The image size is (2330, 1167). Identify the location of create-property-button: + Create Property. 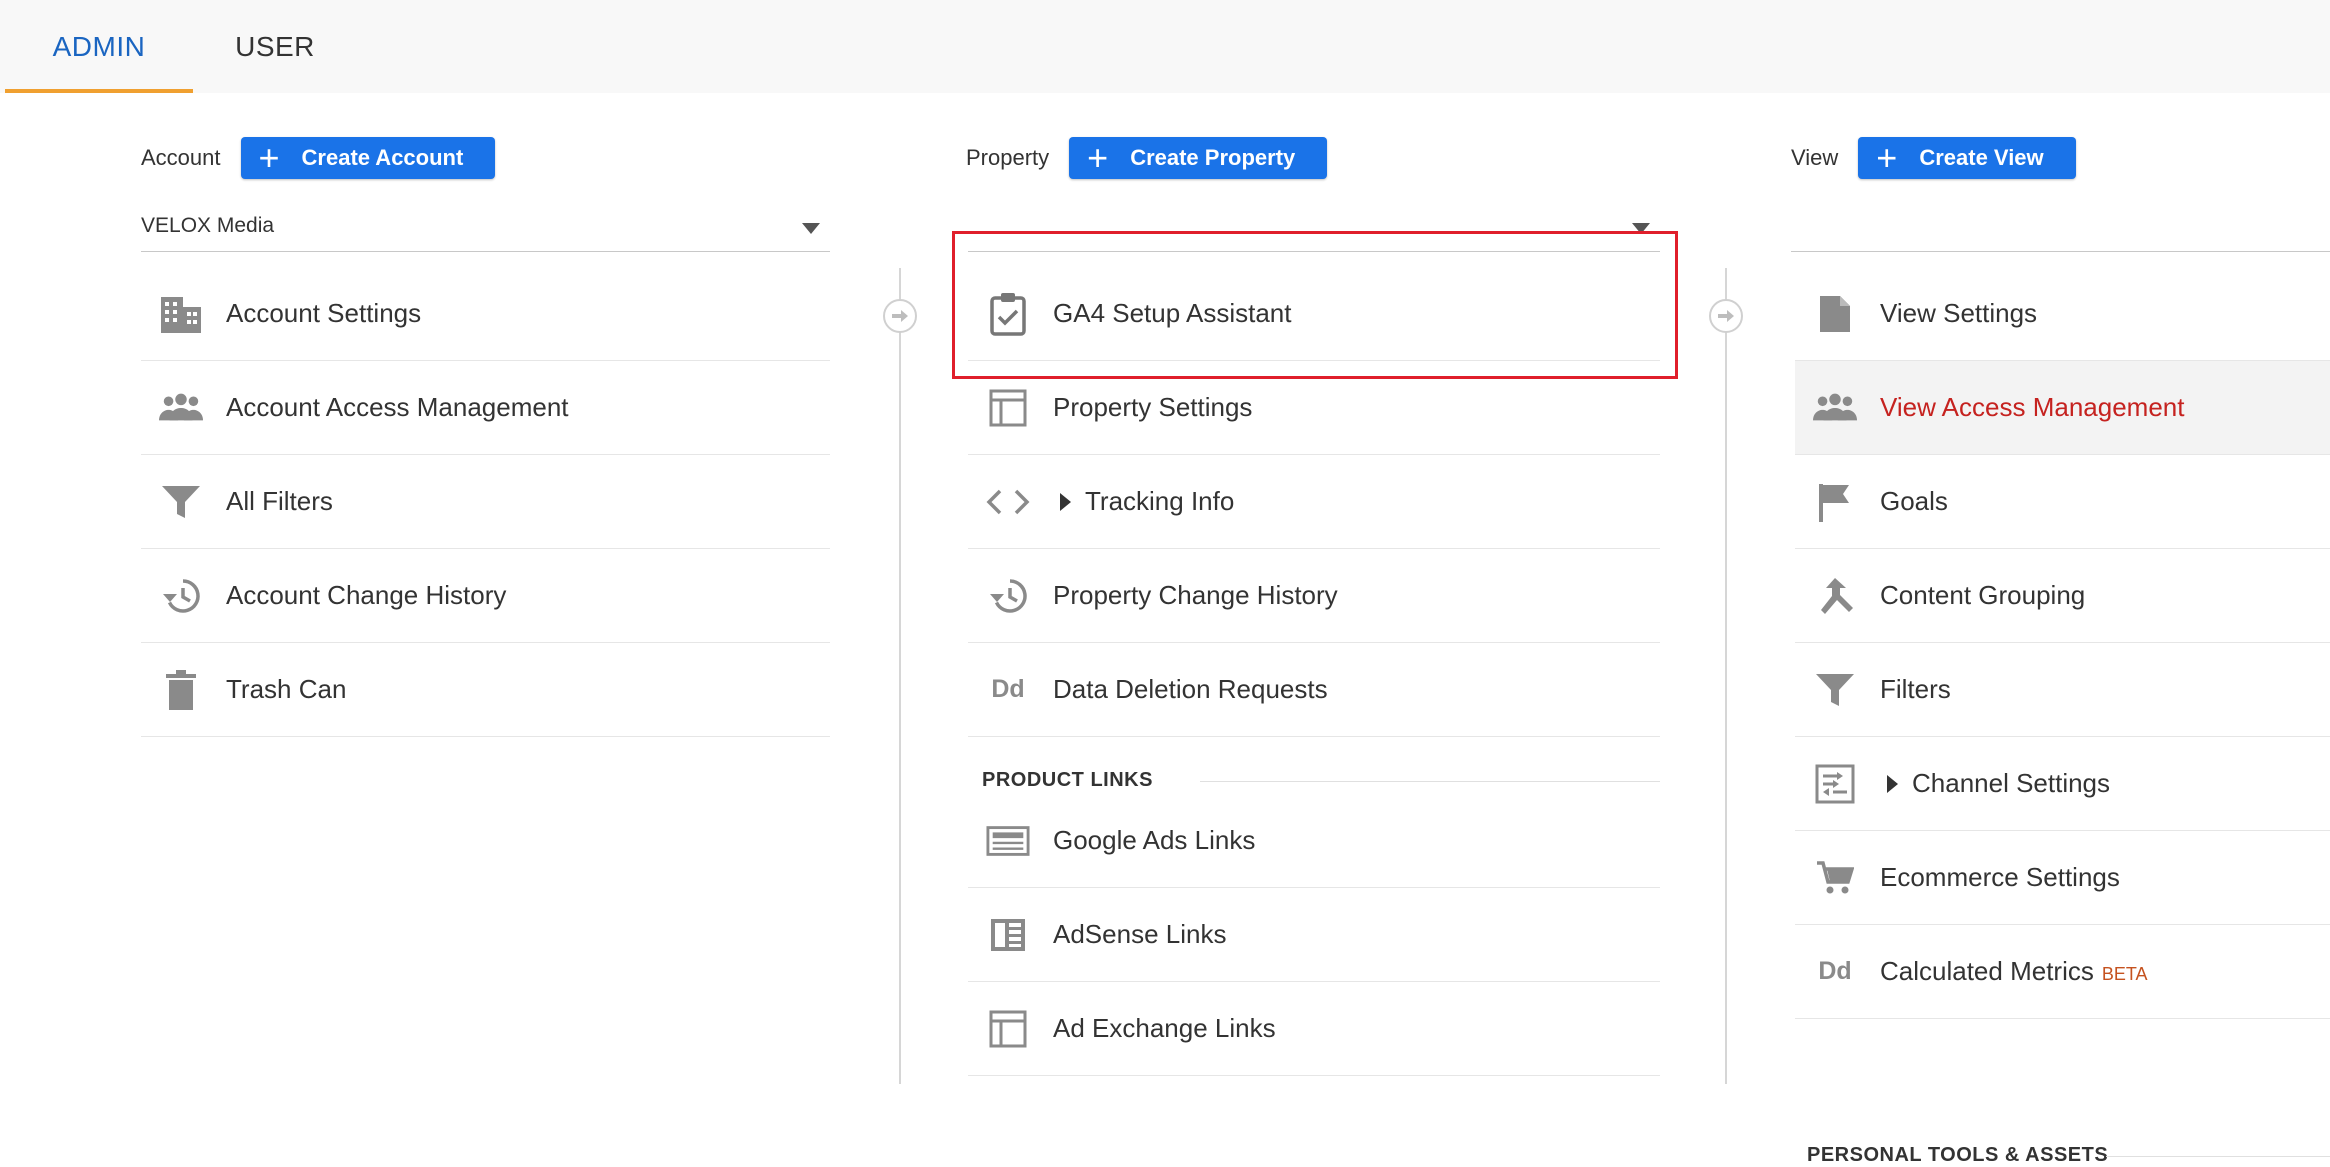
(1198, 158).